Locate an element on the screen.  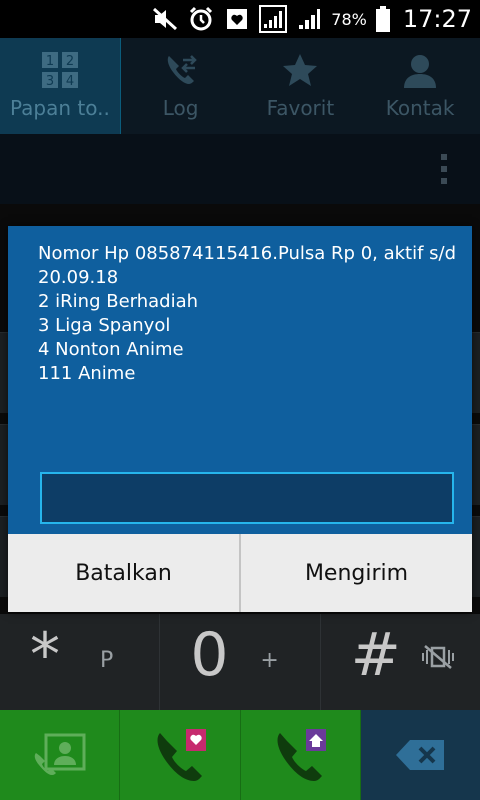
key-sub: + is located at coordinates (269, 660).